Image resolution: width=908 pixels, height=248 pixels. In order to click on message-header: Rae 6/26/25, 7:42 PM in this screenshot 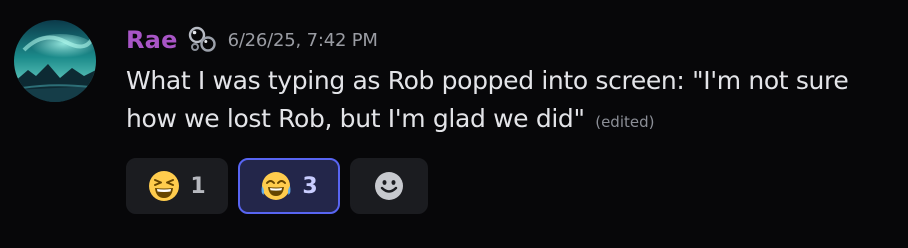, I will do `click(252, 40)`.